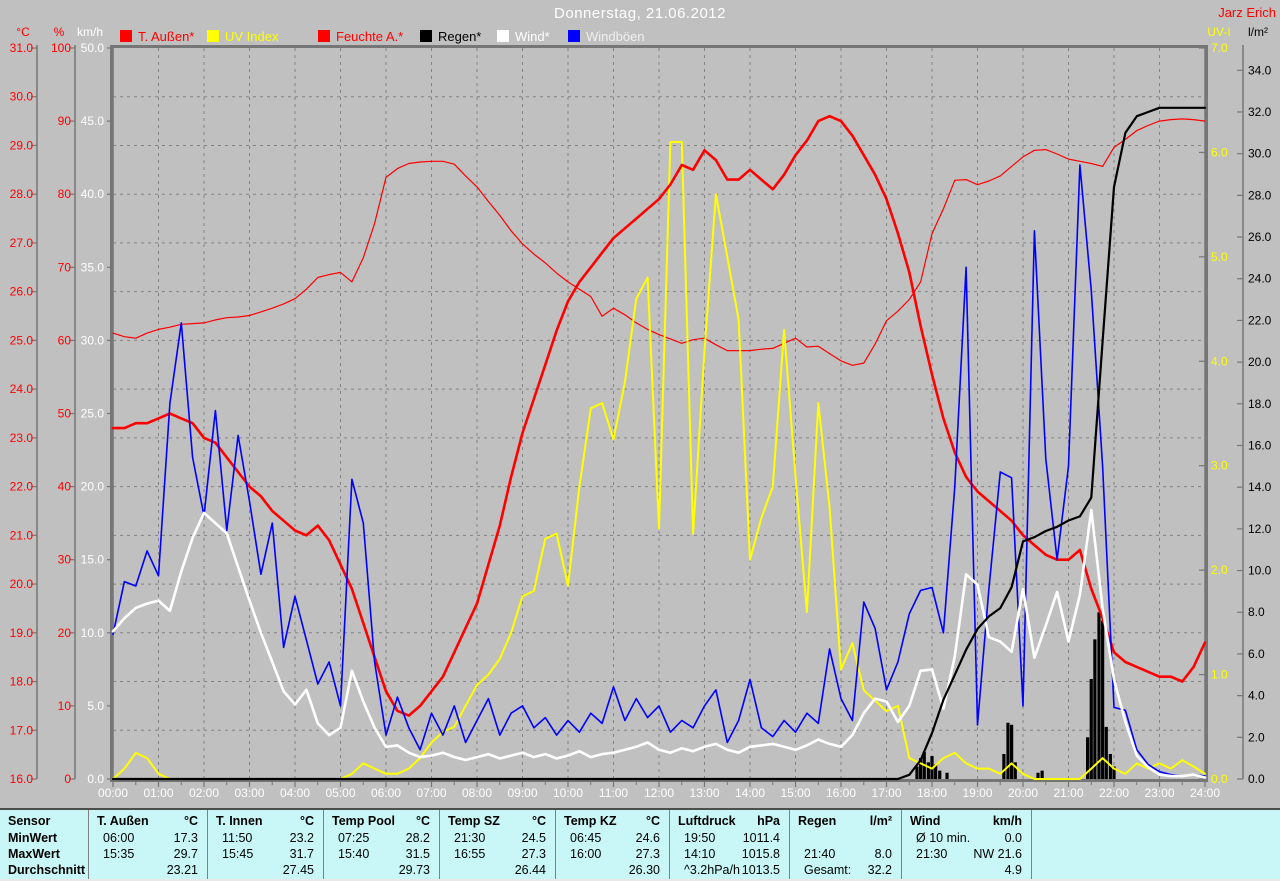  What do you see at coordinates (113, 793) in the screenshot?
I see `svg-text: 00:00` at bounding box center [113, 793].